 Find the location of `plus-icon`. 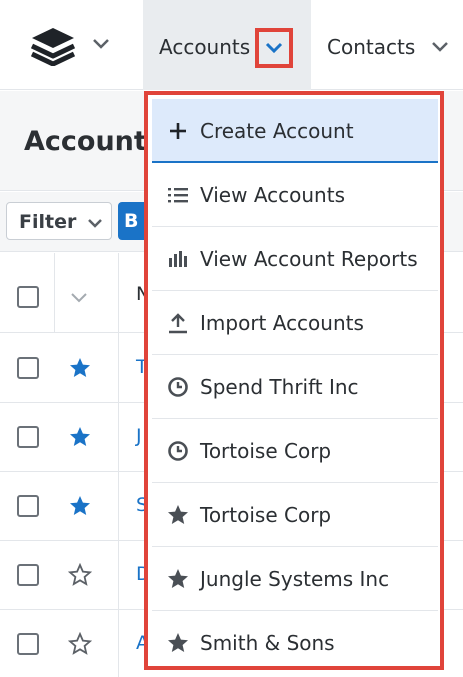

plus-icon is located at coordinates (178, 131).